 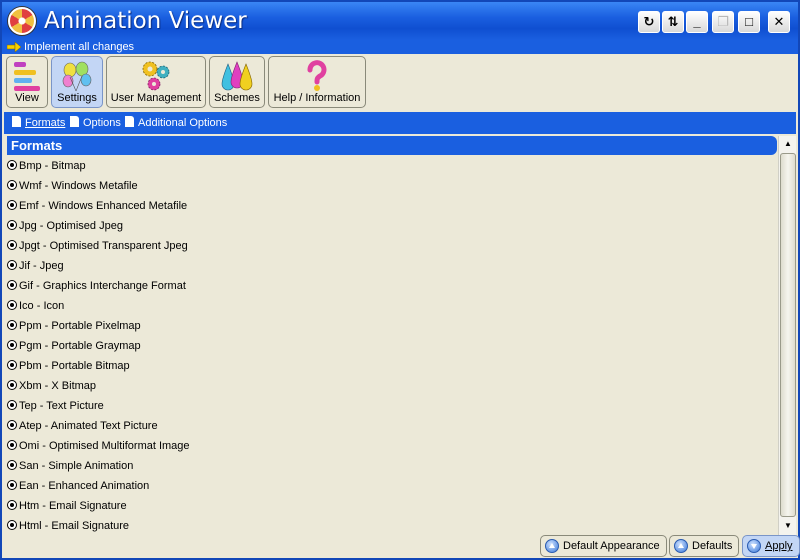 I want to click on format-option: Wmf - Windows Metafile, so click(x=390, y=186).